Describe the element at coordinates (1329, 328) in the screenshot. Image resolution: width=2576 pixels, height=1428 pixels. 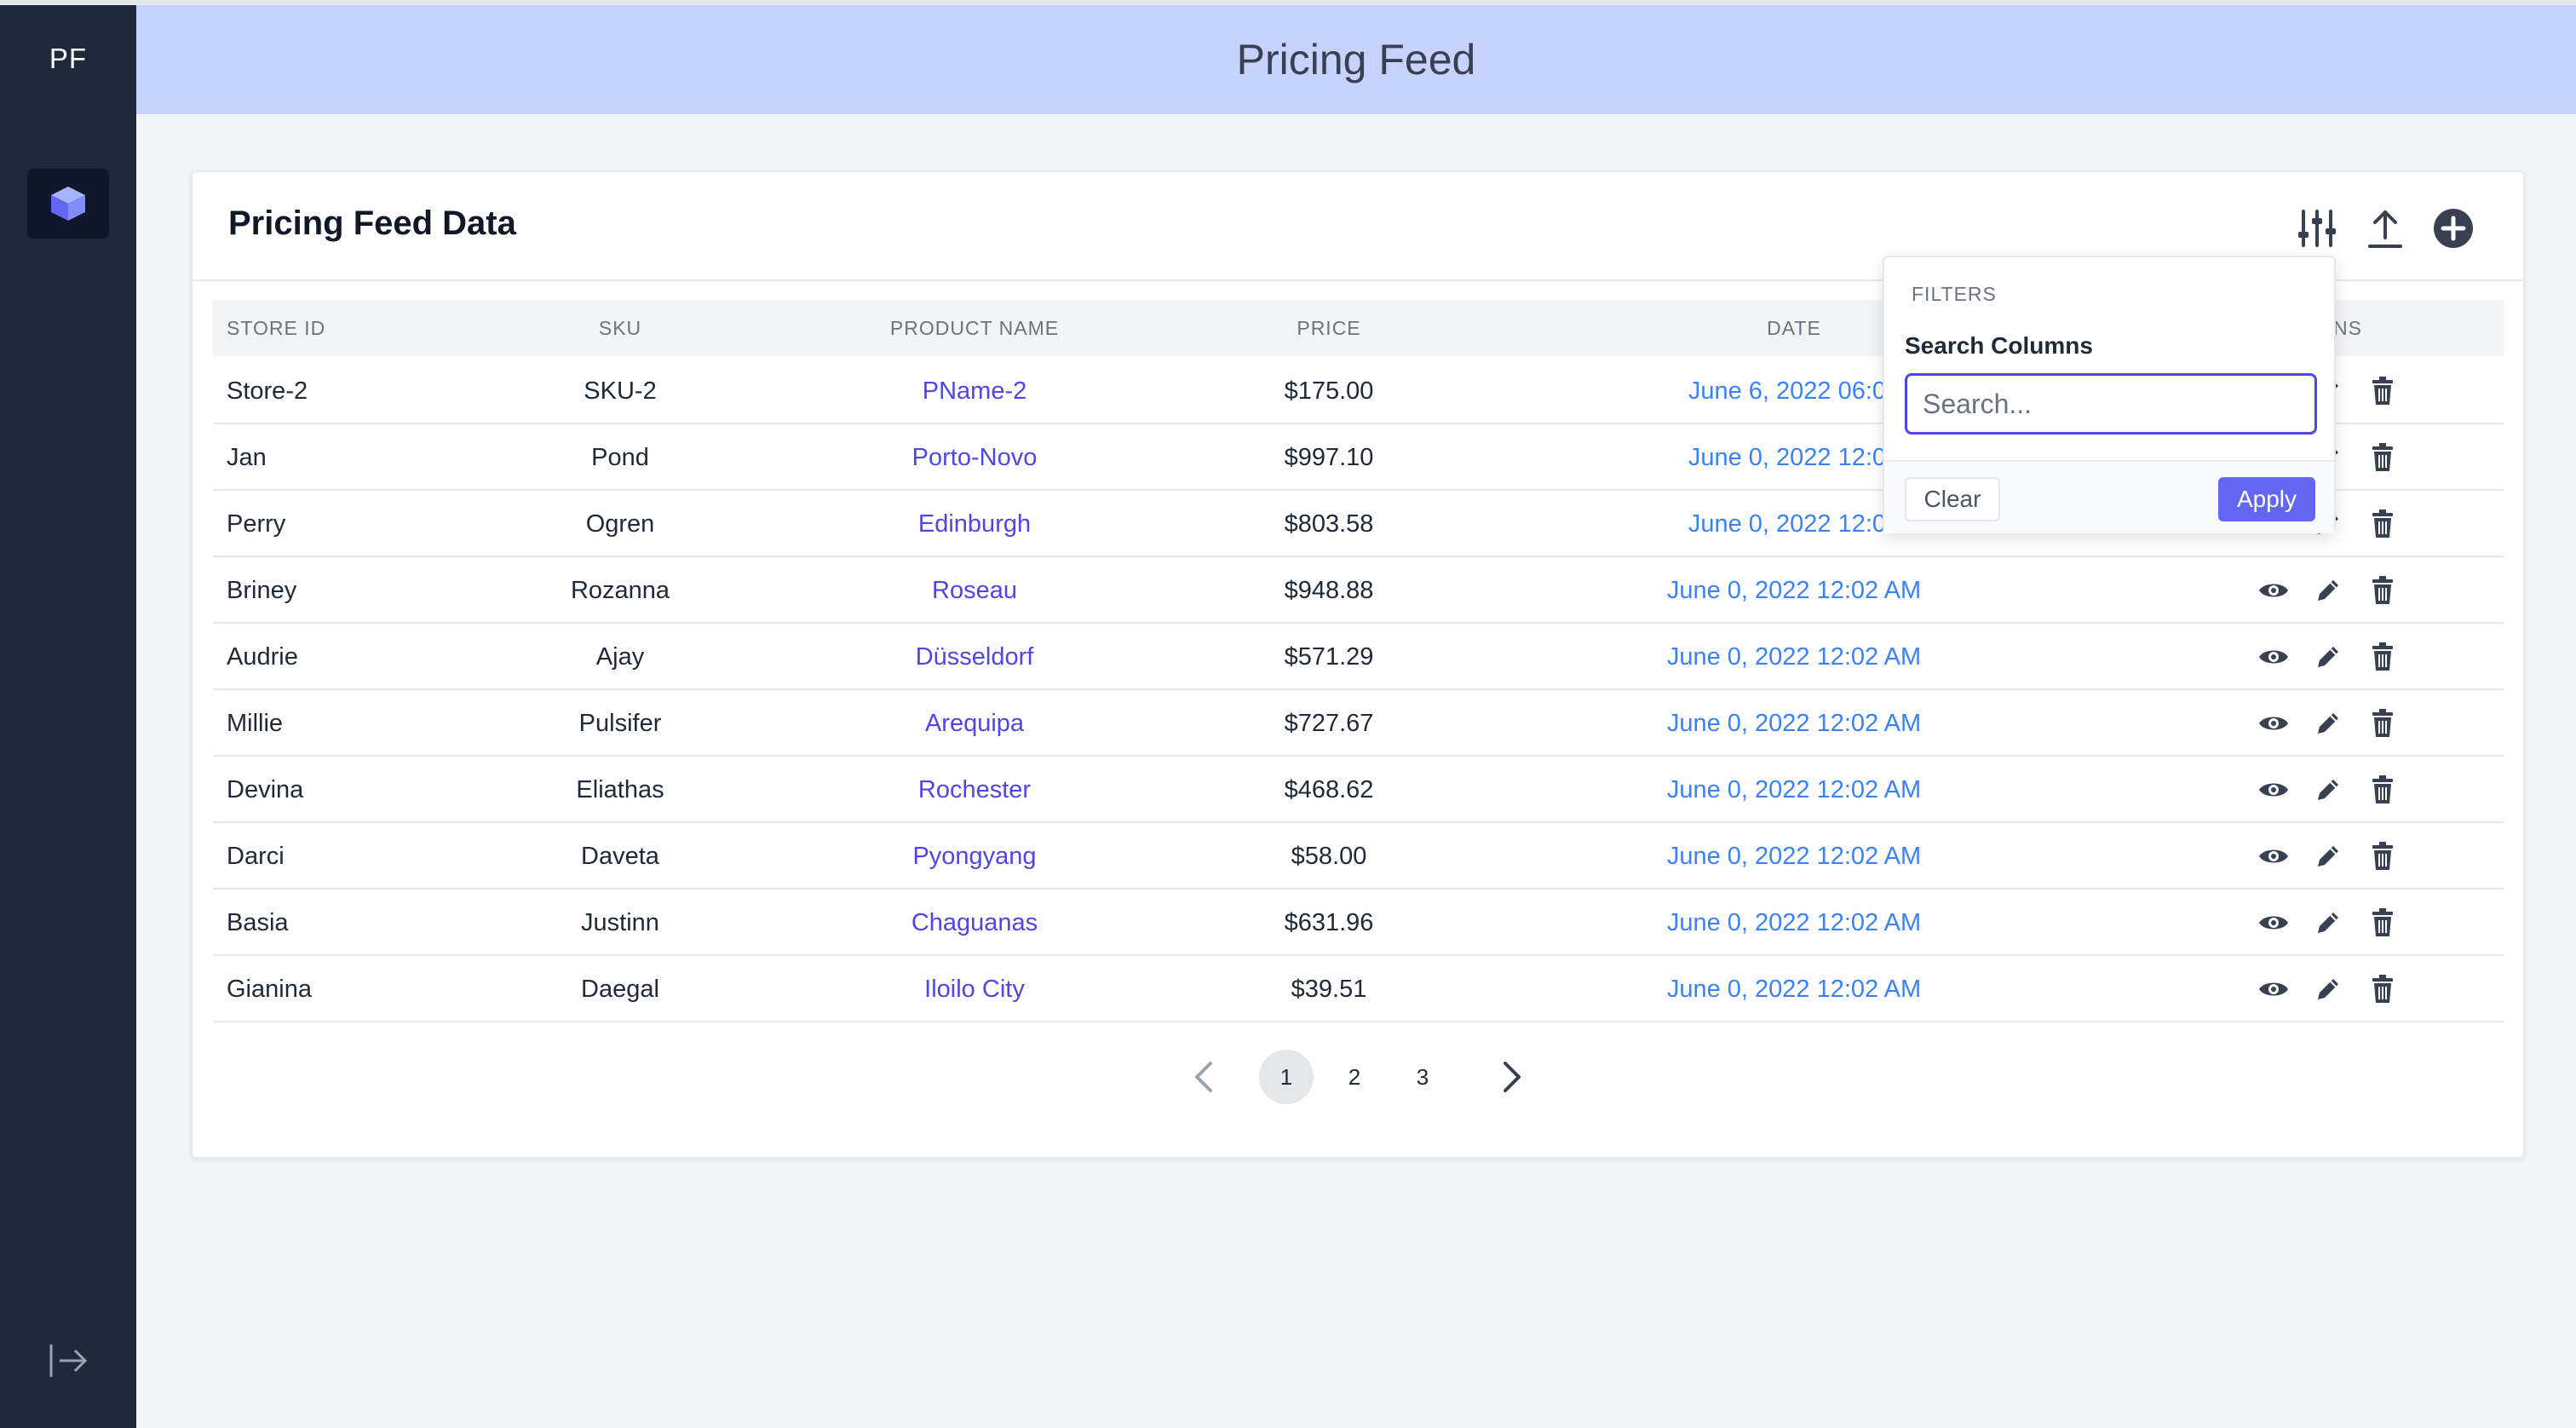
I see `column-header-price: PRICE` at that location.